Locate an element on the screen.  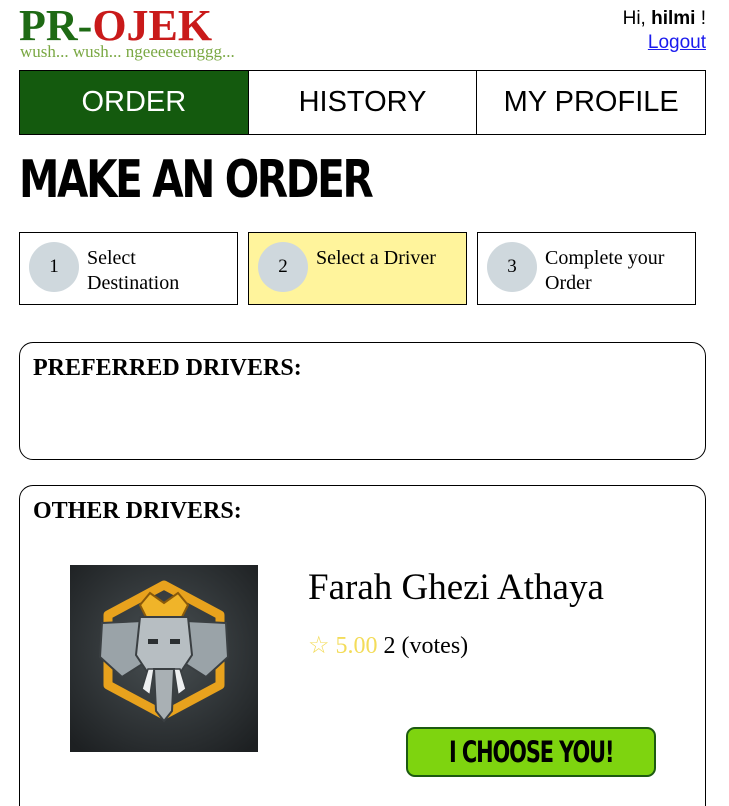
user-box: Hi, hilmi ! Logout is located at coordinates (664, 31).